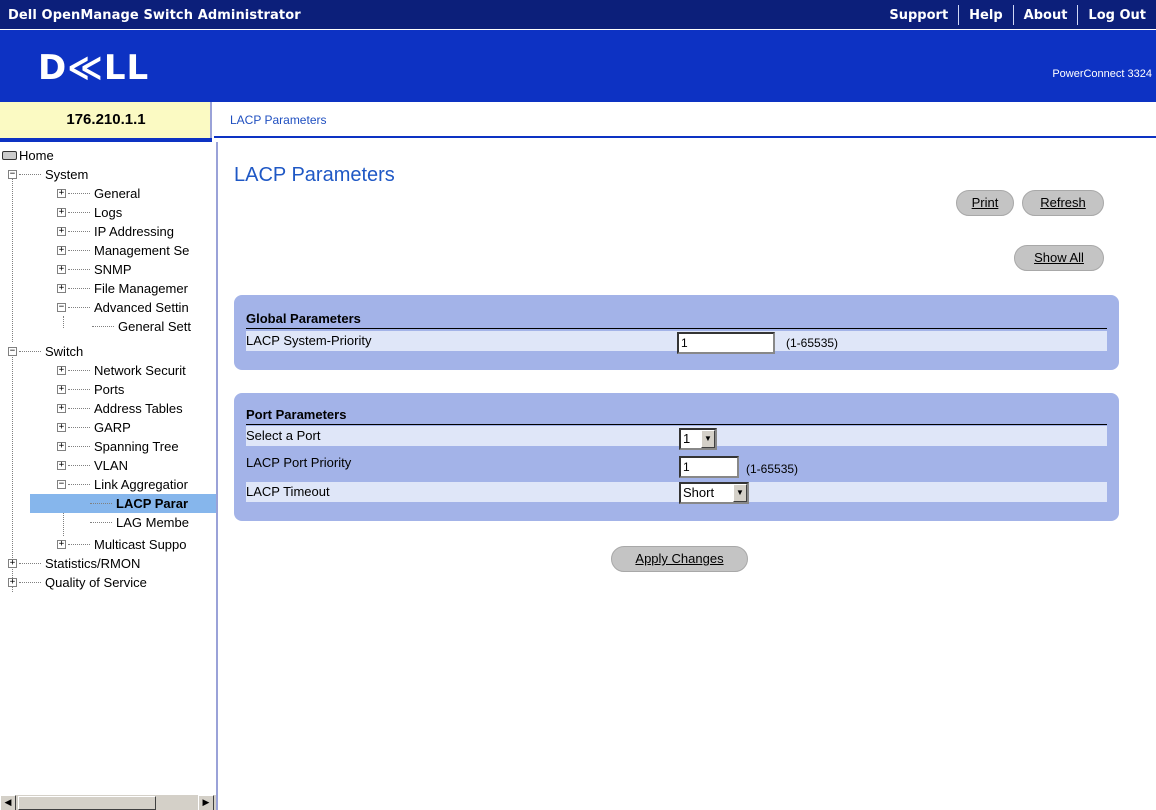 The width and height of the screenshot is (1156, 810). I want to click on app-title: Dell OpenManage Switch Administrator, so click(154, 15).